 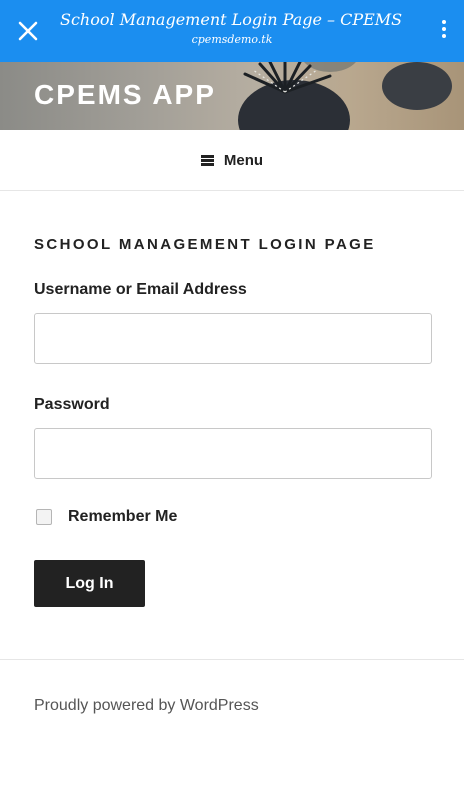 What do you see at coordinates (444, 31) in the screenshot?
I see `more-vertical-icon` at bounding box center [444, 31].